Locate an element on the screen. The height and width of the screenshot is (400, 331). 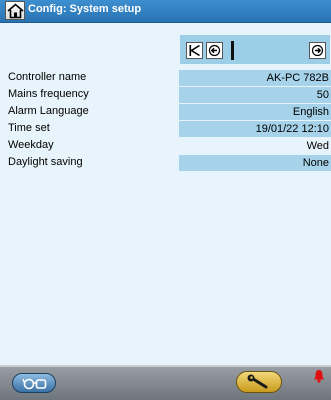
previous-button is located at coordinates (214, 50).